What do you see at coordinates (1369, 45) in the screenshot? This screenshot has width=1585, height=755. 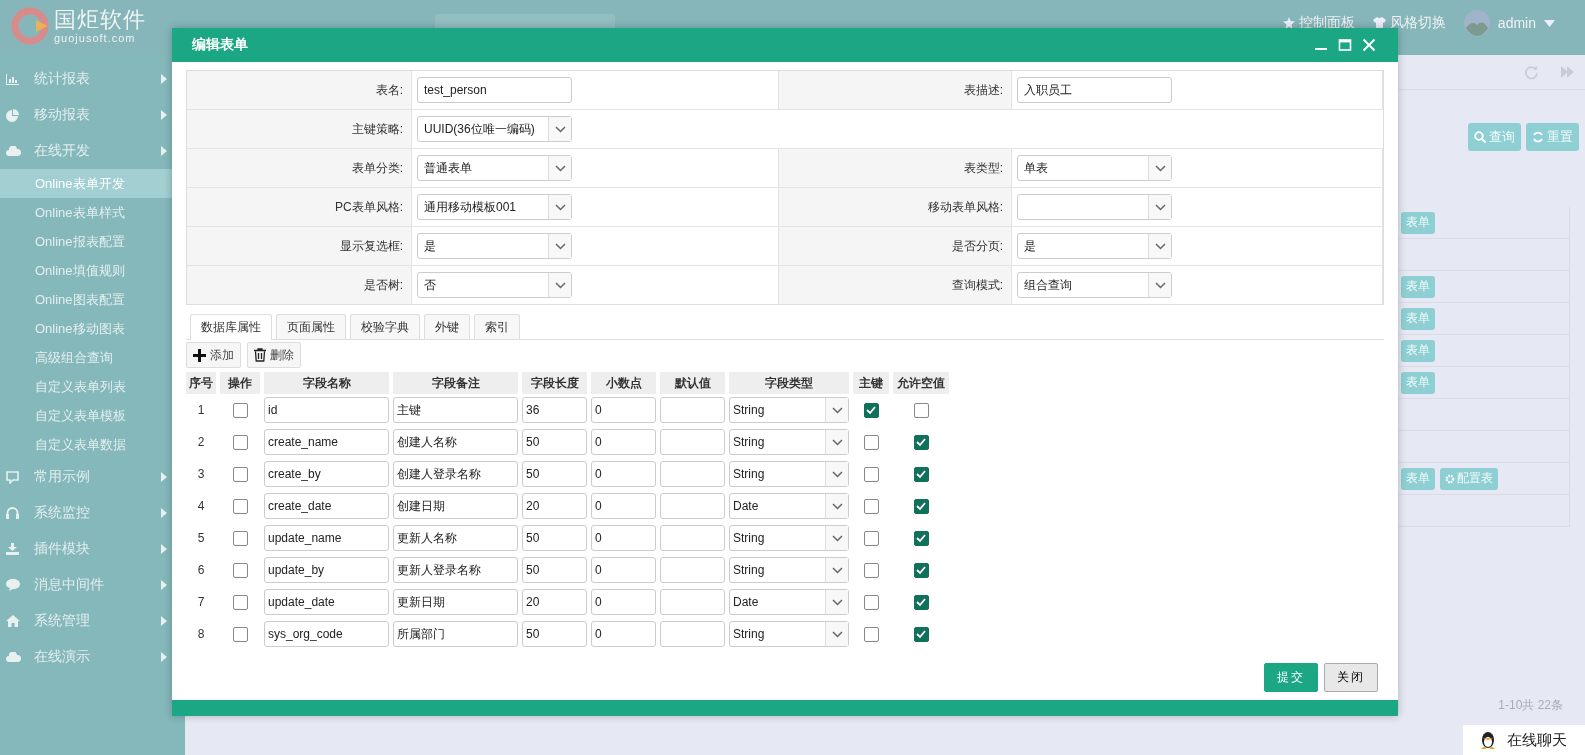 I see `close-icon` at bounding box center [1369, 45].